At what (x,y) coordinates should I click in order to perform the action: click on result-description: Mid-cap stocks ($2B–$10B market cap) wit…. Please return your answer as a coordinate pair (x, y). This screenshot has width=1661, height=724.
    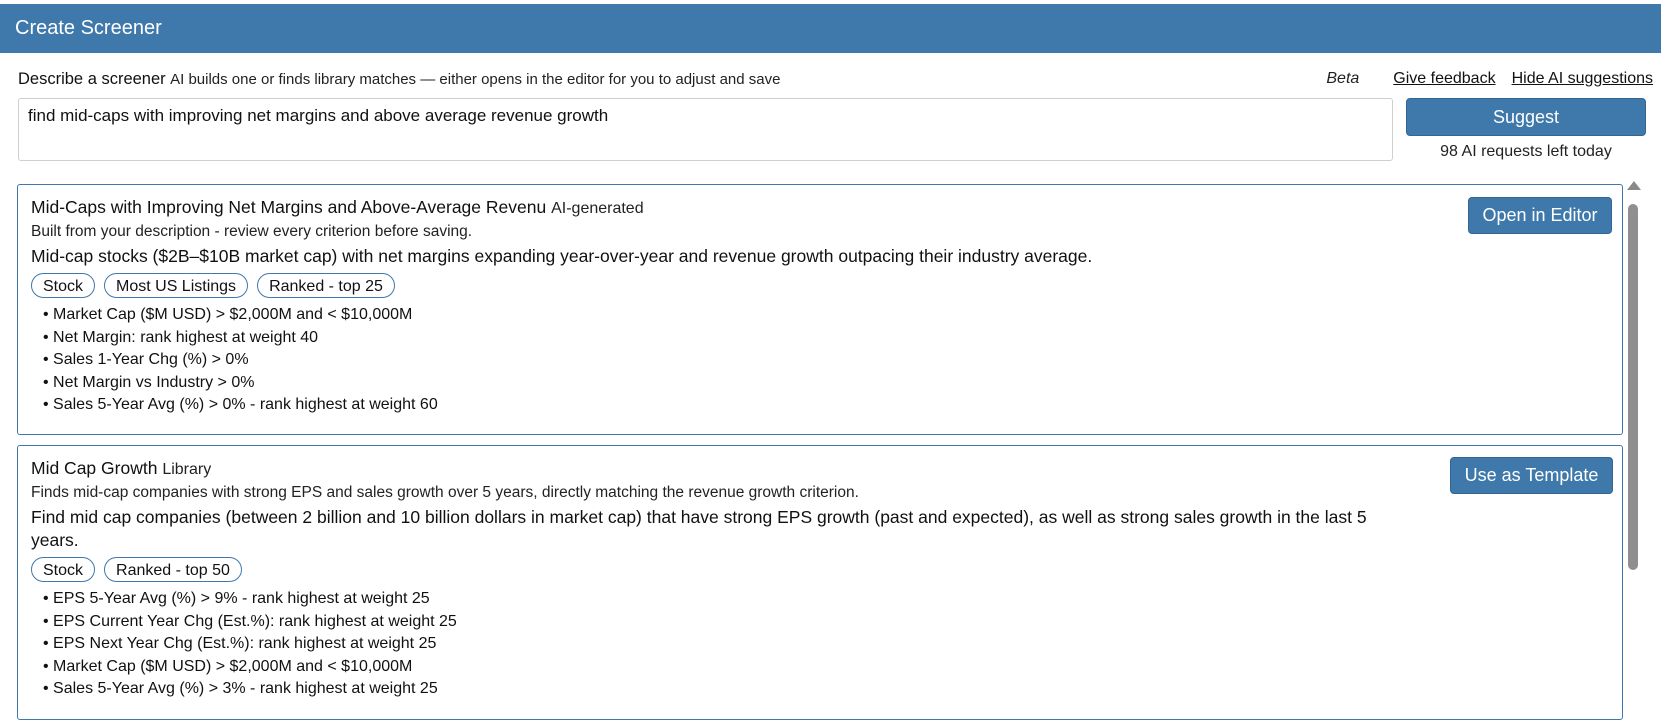
    Looking at the image, I should click on (562, 256).